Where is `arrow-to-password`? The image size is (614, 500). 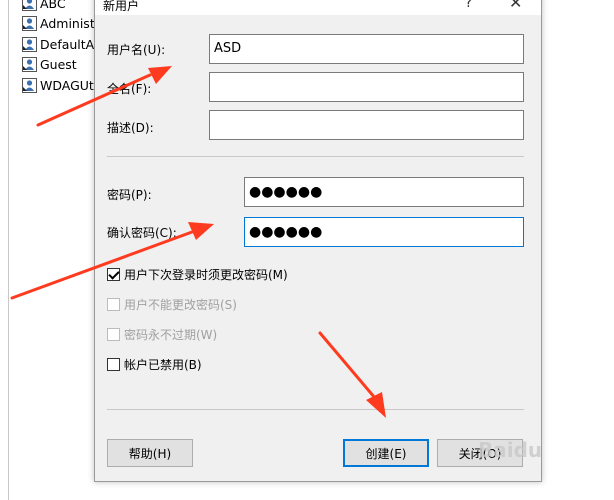
arrow-to-password is located at coordinates (112, 261).